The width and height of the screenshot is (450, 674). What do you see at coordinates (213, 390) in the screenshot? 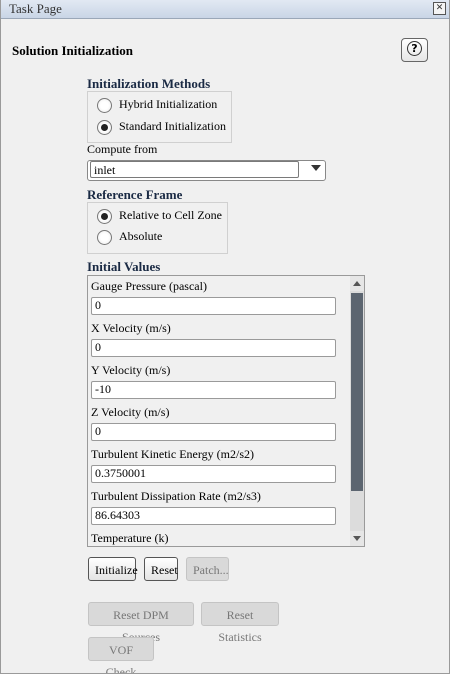
I see `y-velocity-input: -10` at bounding box center [213, 390].